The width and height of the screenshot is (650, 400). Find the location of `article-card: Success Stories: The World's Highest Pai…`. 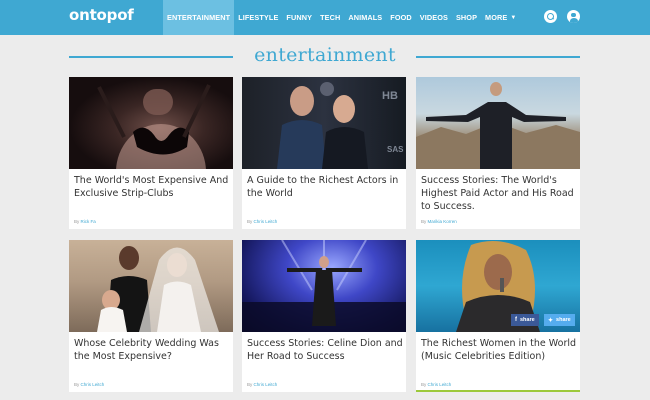

article-card: Success Stories: The World's Highest Pai… is located at coordinates (498, 153).